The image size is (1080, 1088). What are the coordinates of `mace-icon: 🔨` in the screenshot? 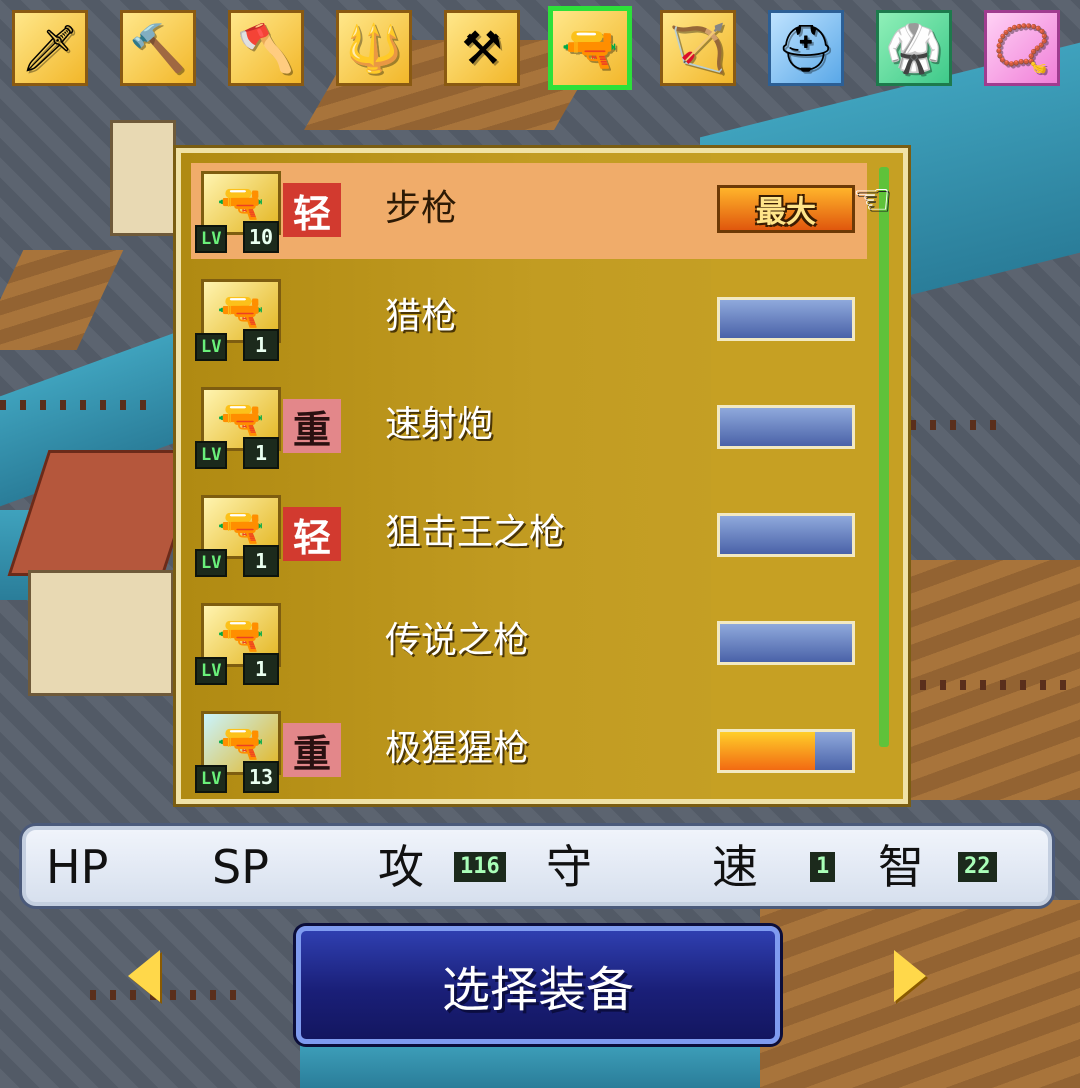 It's located at (158, 48).